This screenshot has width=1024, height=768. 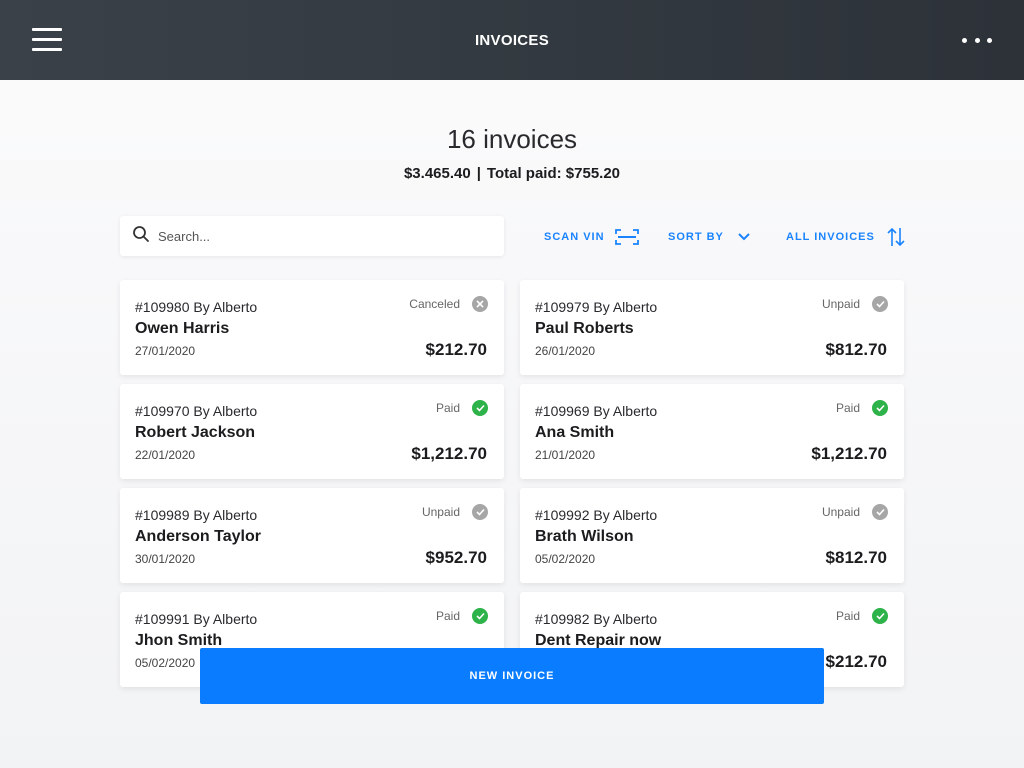 I want to click on customer-name: Brath Wilson, so click(x=584, y=536).